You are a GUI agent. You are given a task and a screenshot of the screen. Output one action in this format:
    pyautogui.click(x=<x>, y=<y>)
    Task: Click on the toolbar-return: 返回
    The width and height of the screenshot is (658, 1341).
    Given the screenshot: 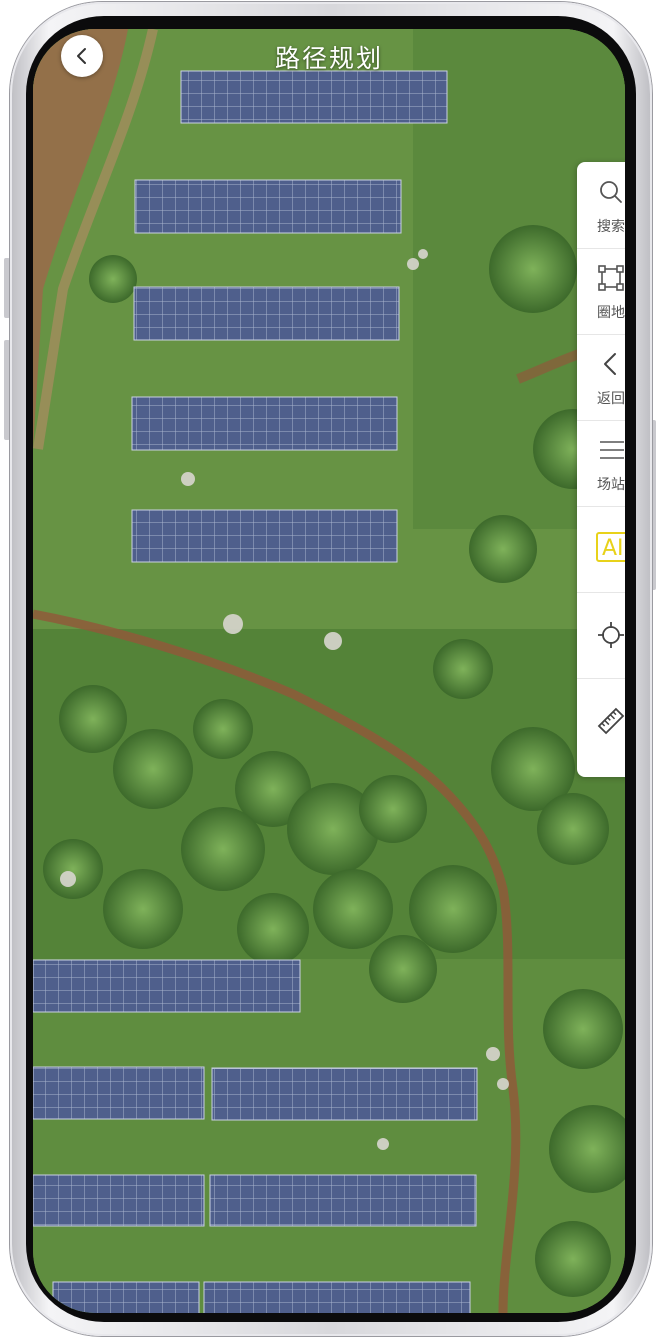 What is the action you would take?
    pyautogui.click(x=601, y=377)
    